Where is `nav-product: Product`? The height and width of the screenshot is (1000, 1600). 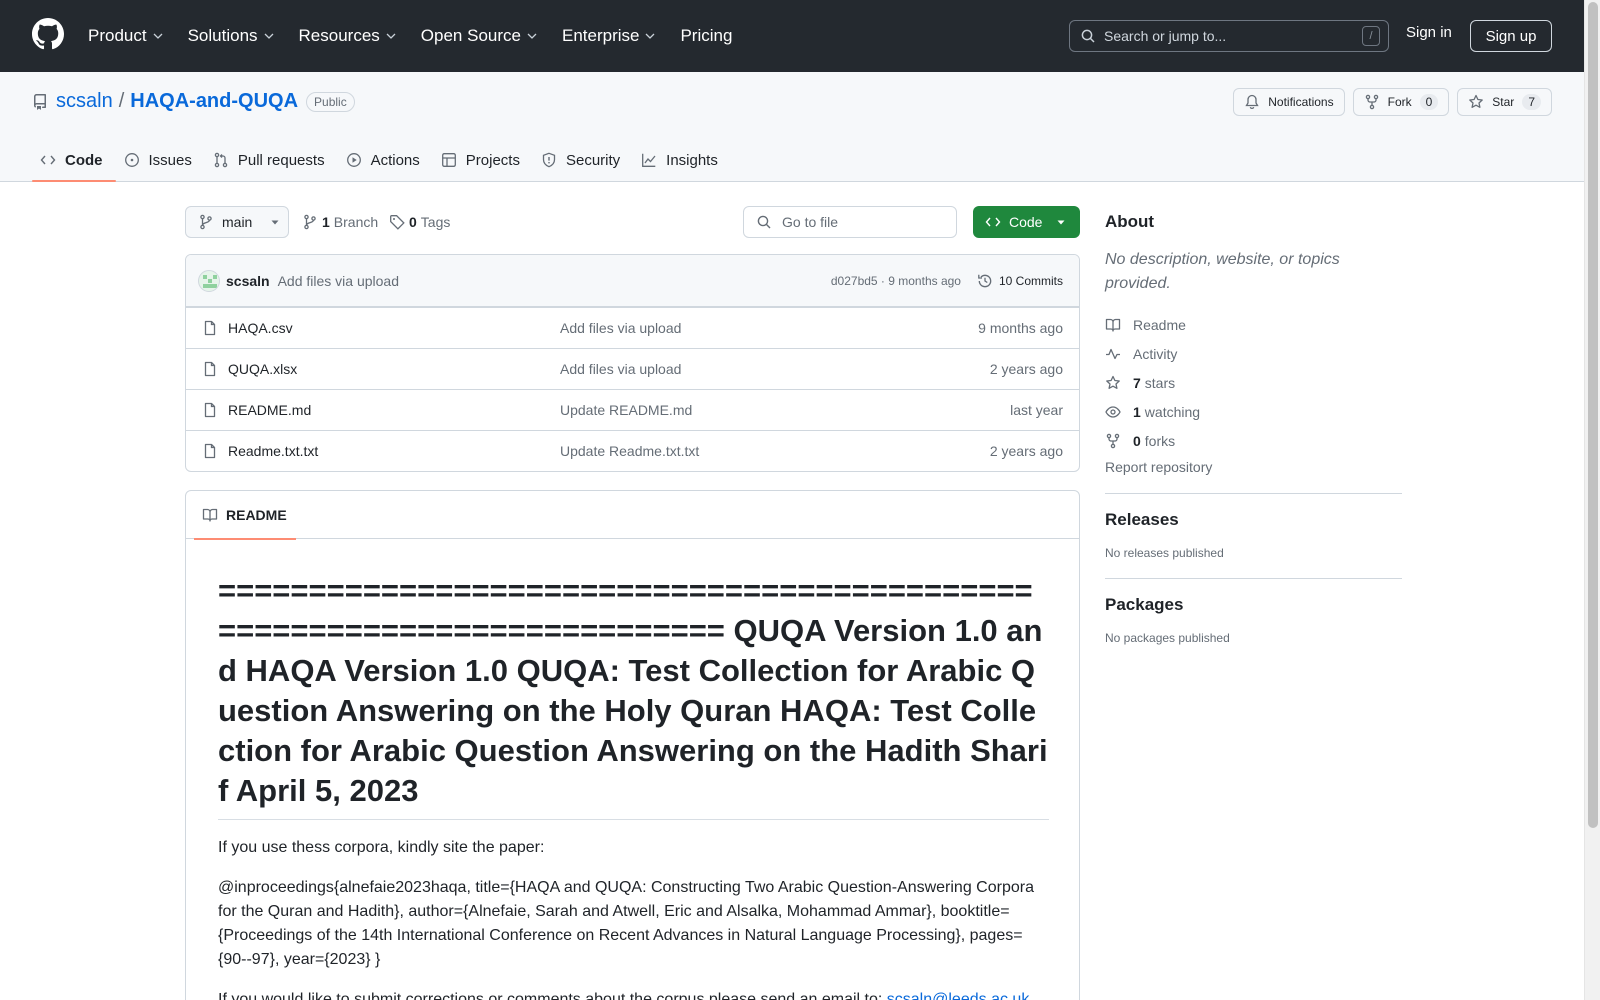 nav-product: Product is located at coordinates (126, 36).